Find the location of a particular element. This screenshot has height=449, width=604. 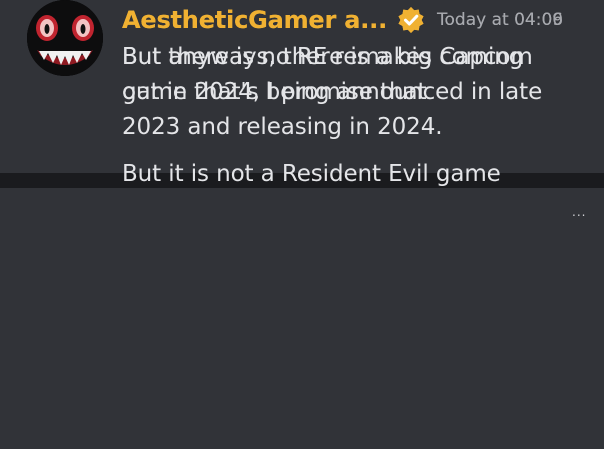

avatar is located at coordinates (65, 38).